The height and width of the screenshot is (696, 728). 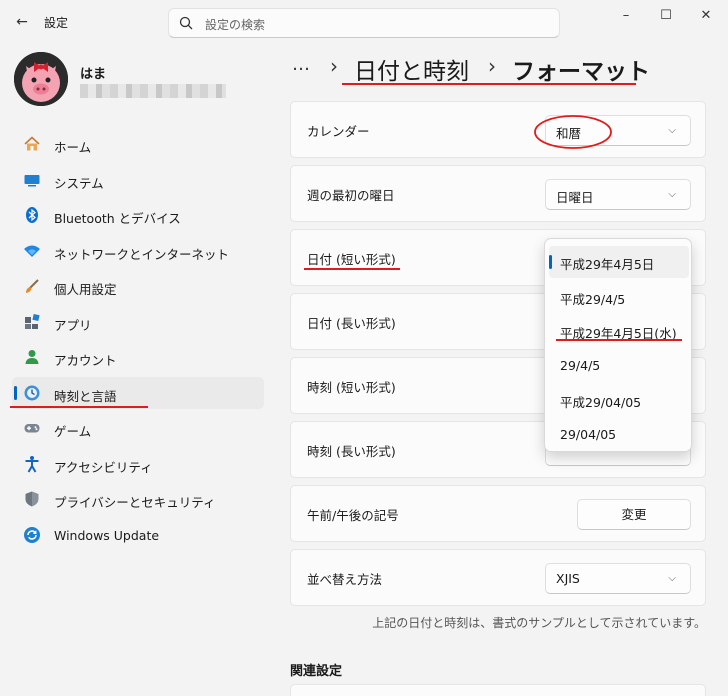 What do you see at coordinates (138, 428) in the screenshot?
I see `sidebar-item-gaming: ゲーム` at bounding box center [138, 428].